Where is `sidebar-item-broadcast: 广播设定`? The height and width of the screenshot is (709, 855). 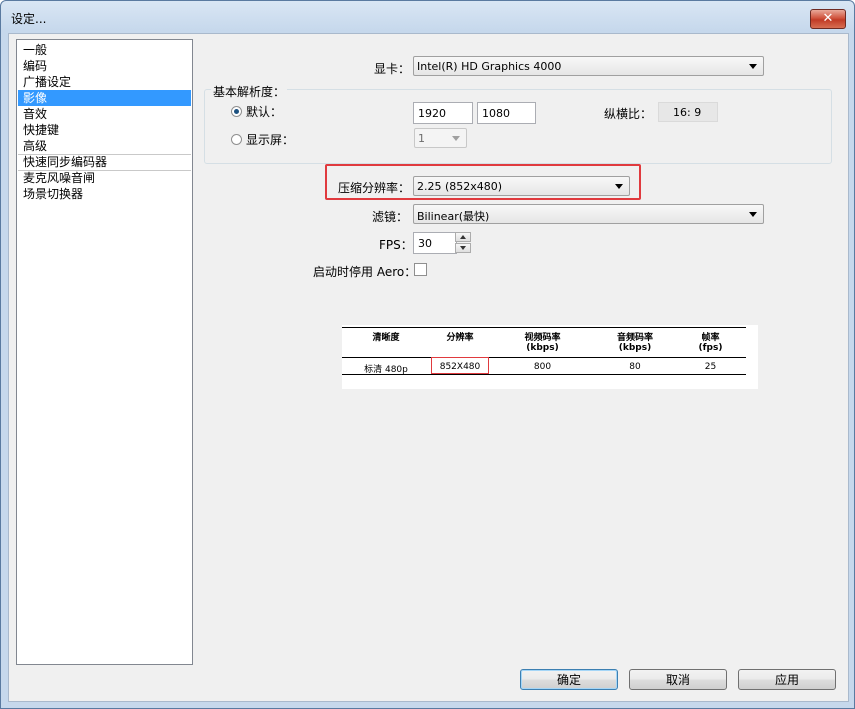 sidebar-item-broadcast: 广播设定 is located at coordinates (104, 82).